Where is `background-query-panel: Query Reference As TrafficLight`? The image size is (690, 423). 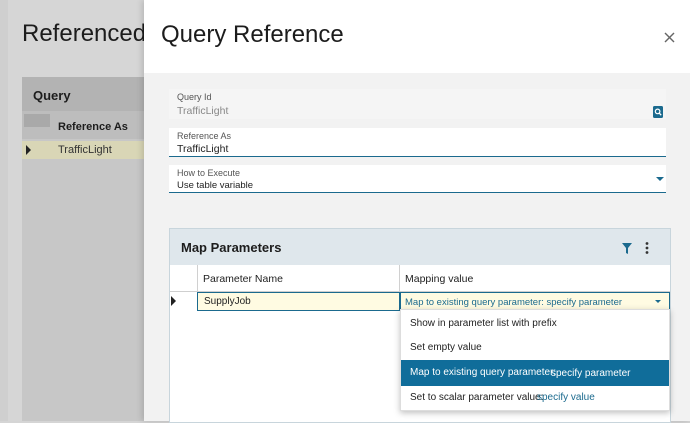
background-query-panel: Query Reference As TrafficLight is located at coordinates (83, 249).